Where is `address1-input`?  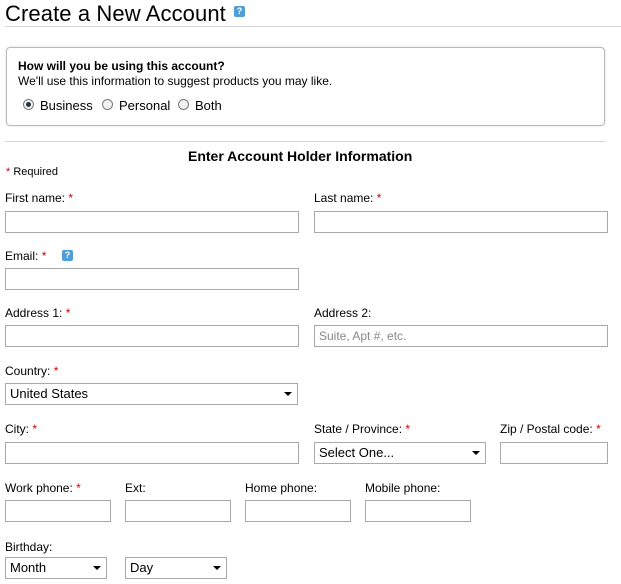
address1-input is located at coordinates (152, 336).